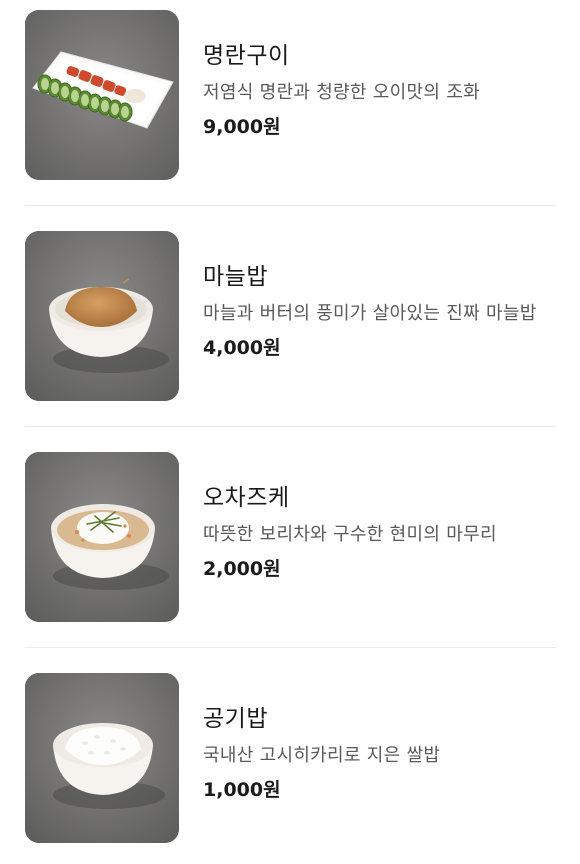 This screenshot has height=864, width=580. I want to click on ochazuke-bowl-photo, so click(102, 537).